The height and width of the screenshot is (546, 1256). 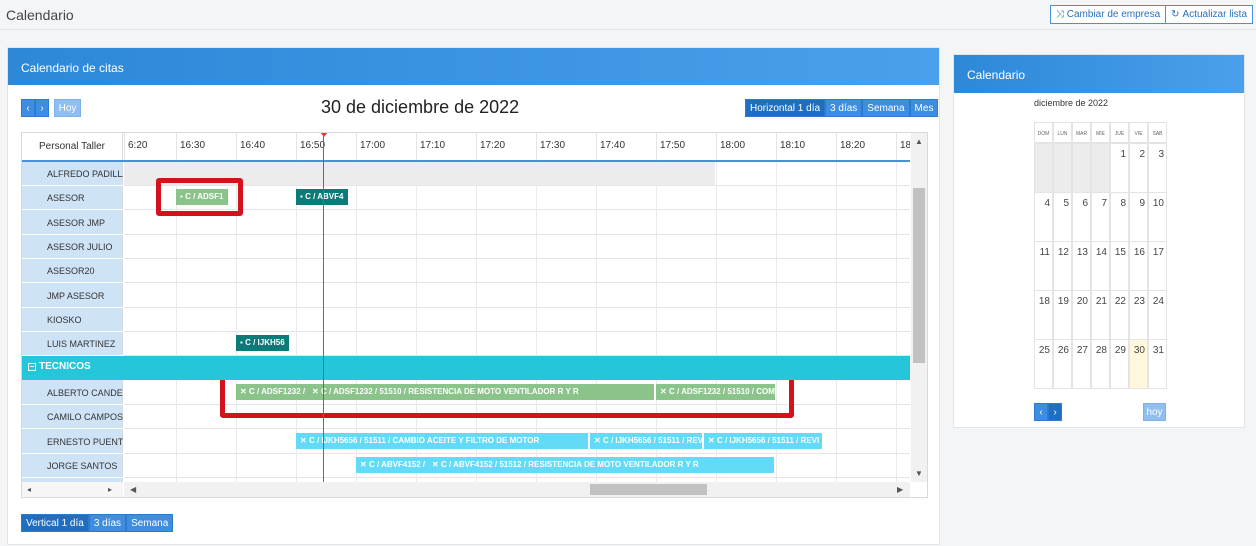 I want to click on resource-row: LUIS MARTINEZ, so click(x=72, y=344).